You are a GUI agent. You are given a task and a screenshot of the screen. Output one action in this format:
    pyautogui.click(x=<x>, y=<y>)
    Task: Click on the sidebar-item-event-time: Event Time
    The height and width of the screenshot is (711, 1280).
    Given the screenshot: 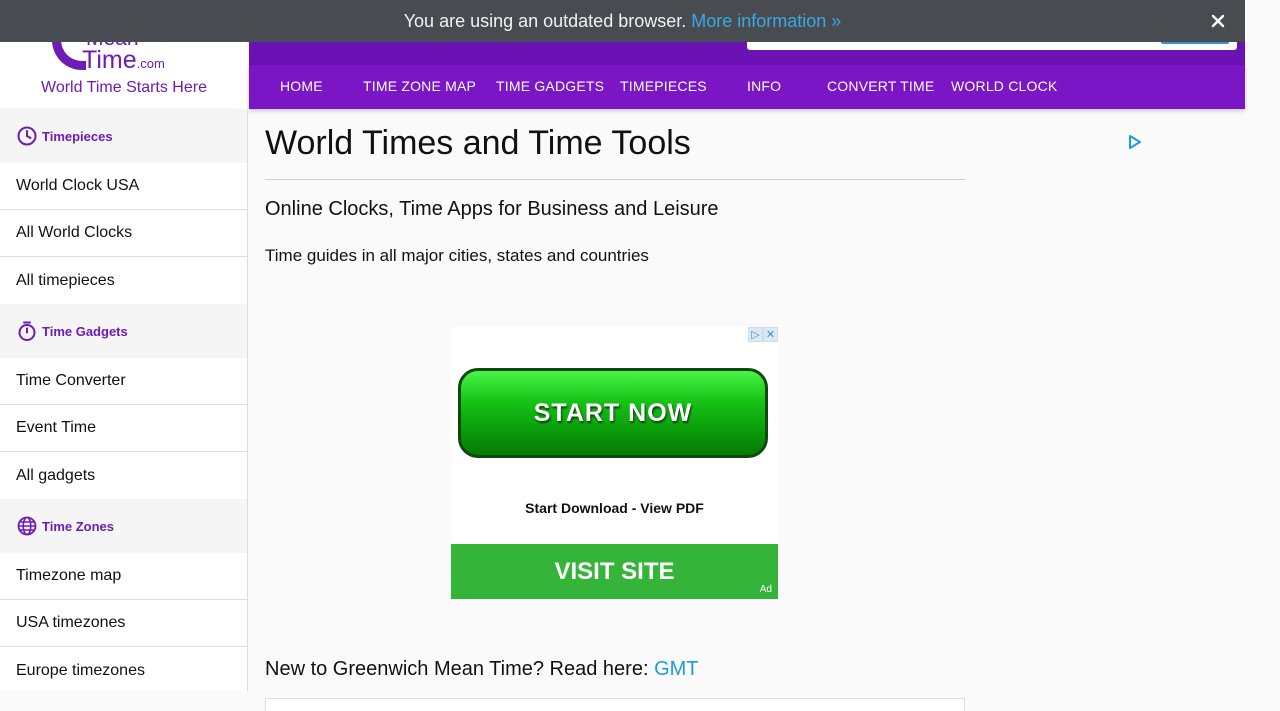 What is the action you would take?
    pyautogui.click(x=123, y=428)
    